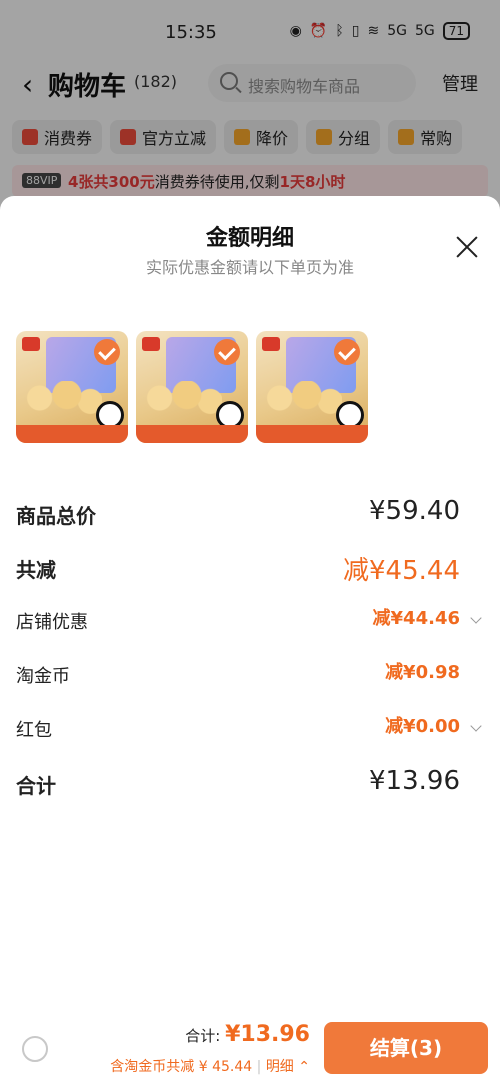 The width and height of the screenshot is (500, 1085). I want to click on total-amount: ¥13.96, so click(267, 1034).